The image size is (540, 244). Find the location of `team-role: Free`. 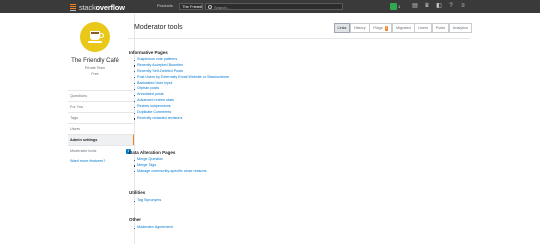

team-role: Free is located at coordinates (95, 74).